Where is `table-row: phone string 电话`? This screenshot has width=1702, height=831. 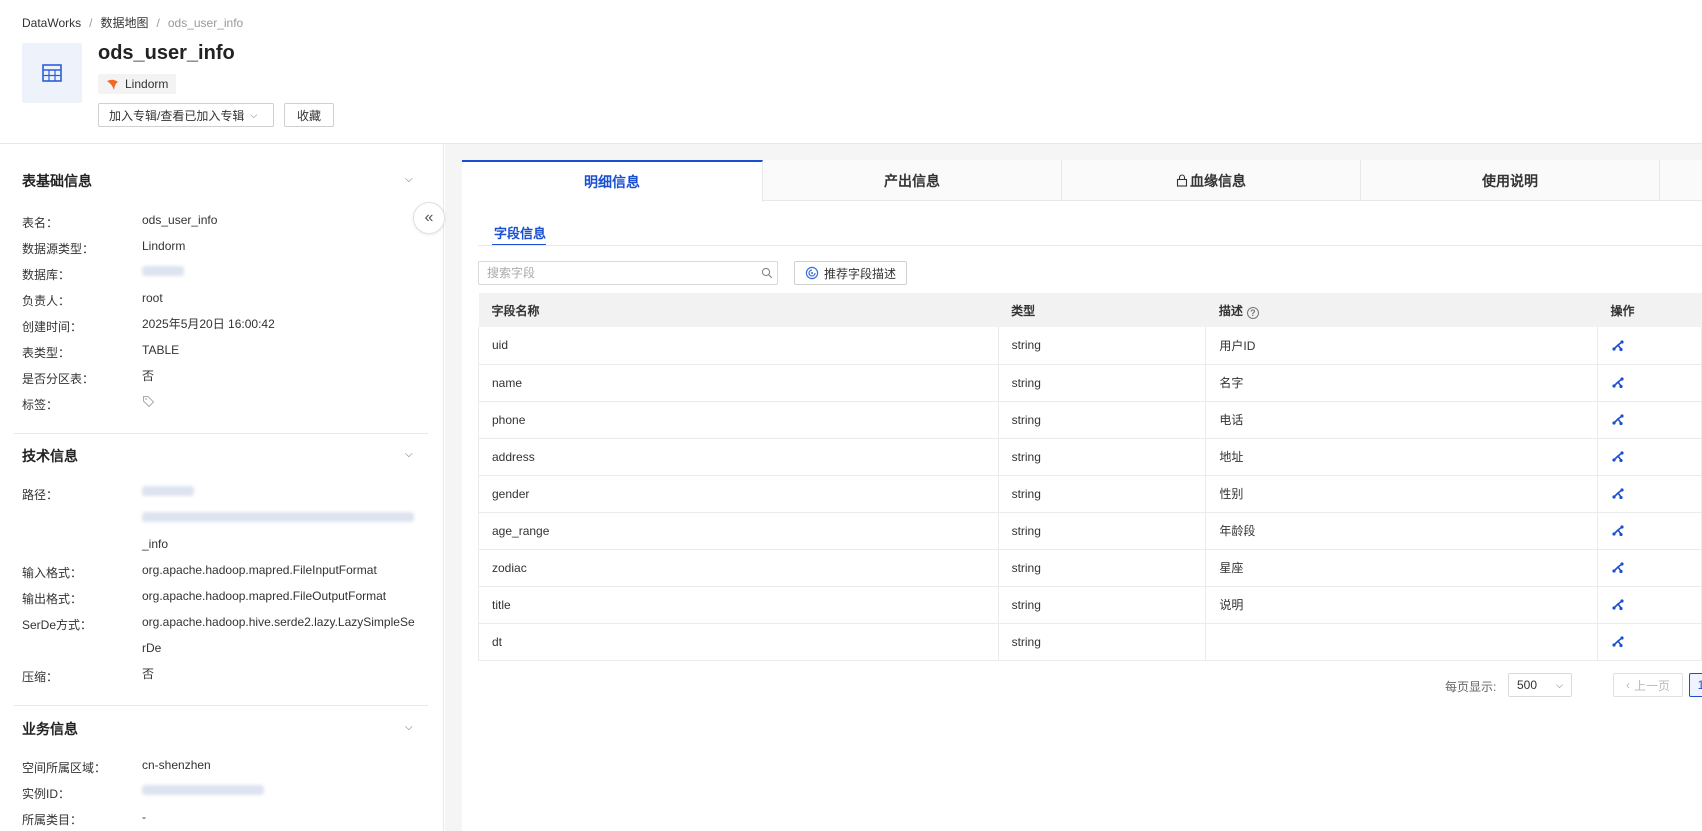 table-row: phone string 电话 is located at coordinates (1090, 420).